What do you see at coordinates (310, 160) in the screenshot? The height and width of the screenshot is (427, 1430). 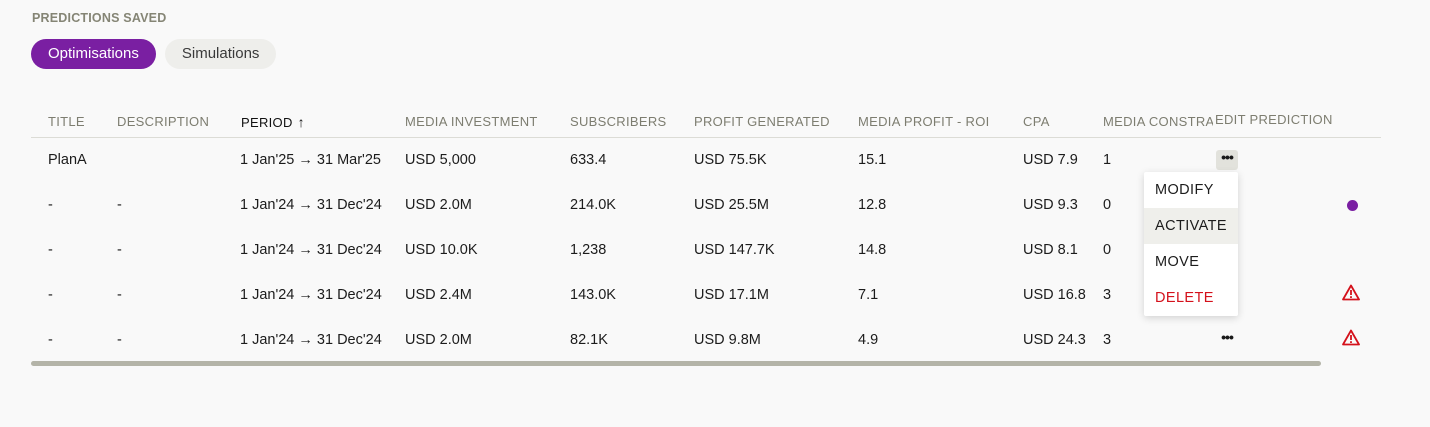 I see `cell-period: 1 Jan'25 → 31 Mar'25` at bounding box center [310, 160].